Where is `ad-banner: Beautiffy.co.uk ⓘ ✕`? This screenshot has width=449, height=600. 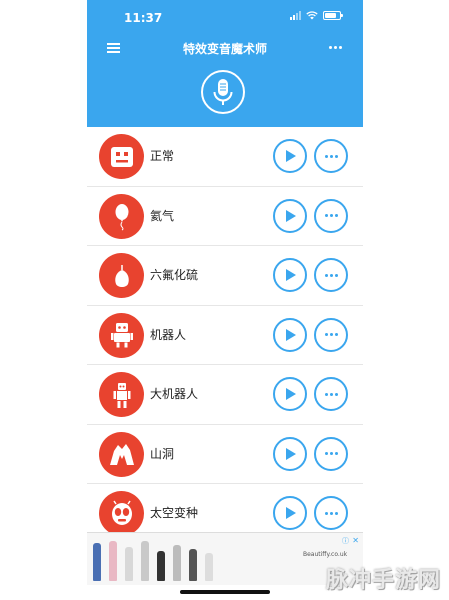
ad-banner: Beautiffy.co.uk ⓘ ✕ is located at coordinates (225, 558).